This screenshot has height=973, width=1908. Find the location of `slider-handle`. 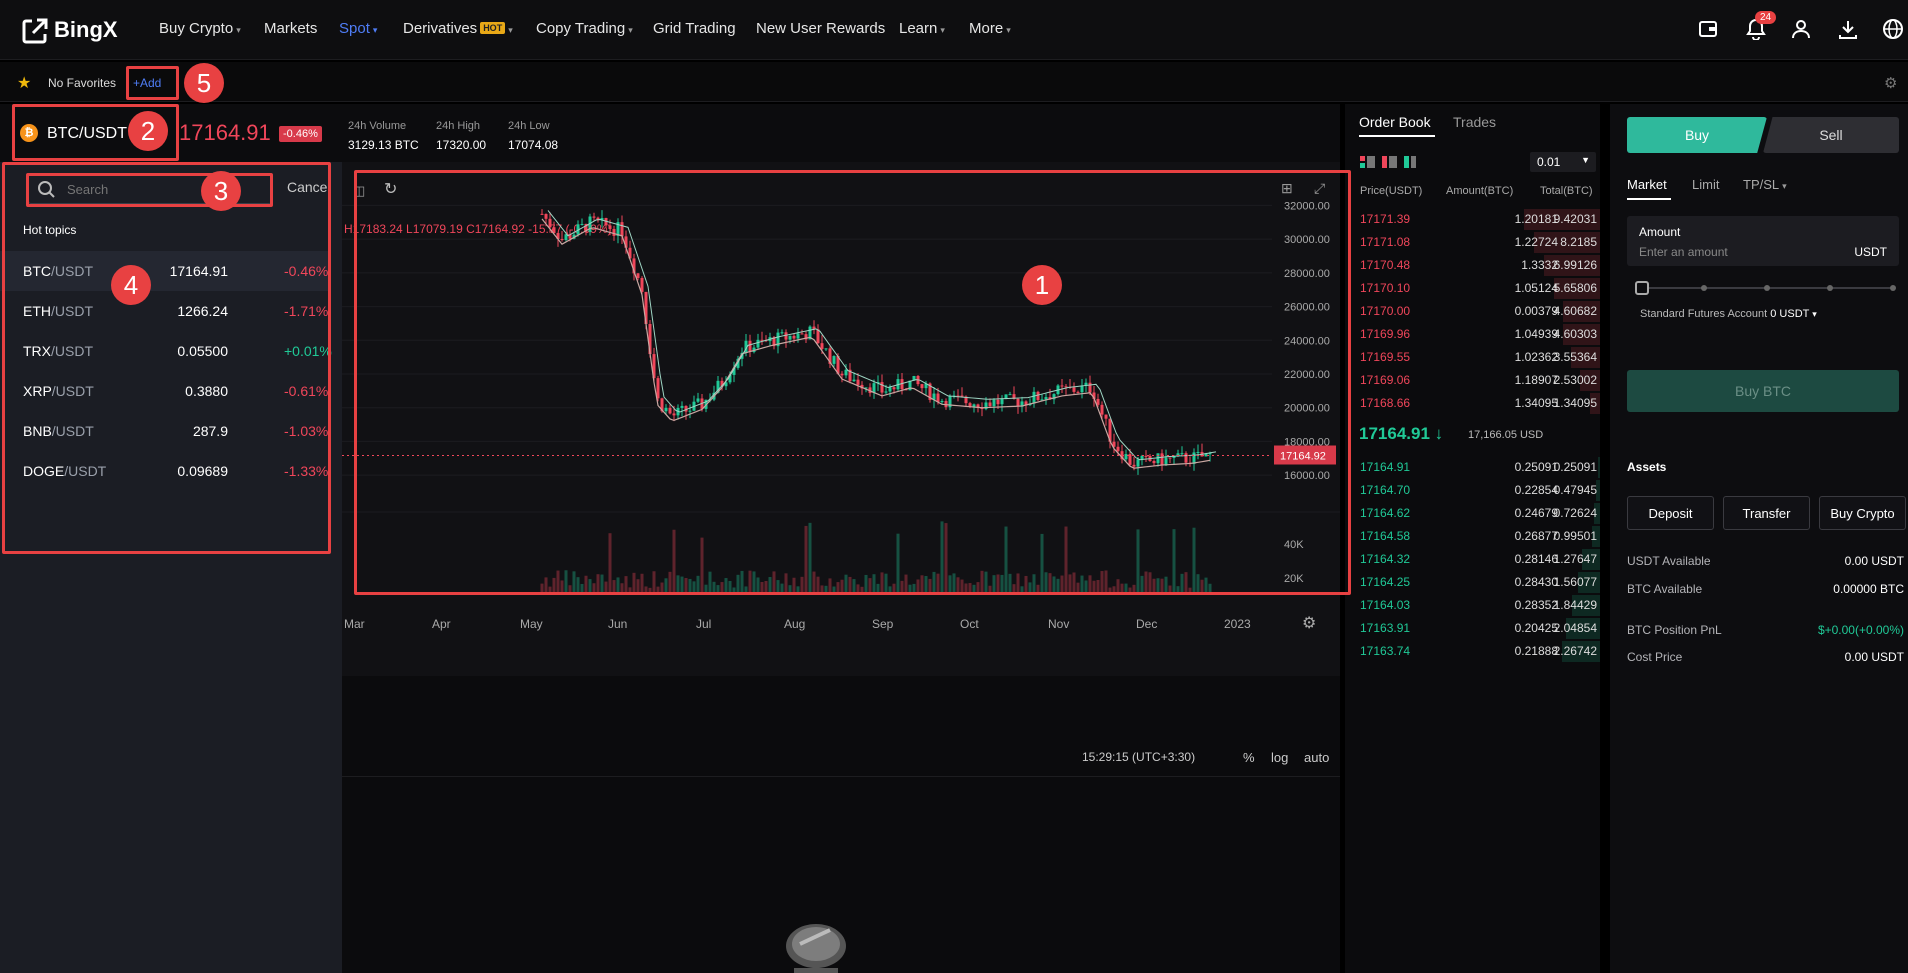

slider-handle is located at coordinates (1642, 288).